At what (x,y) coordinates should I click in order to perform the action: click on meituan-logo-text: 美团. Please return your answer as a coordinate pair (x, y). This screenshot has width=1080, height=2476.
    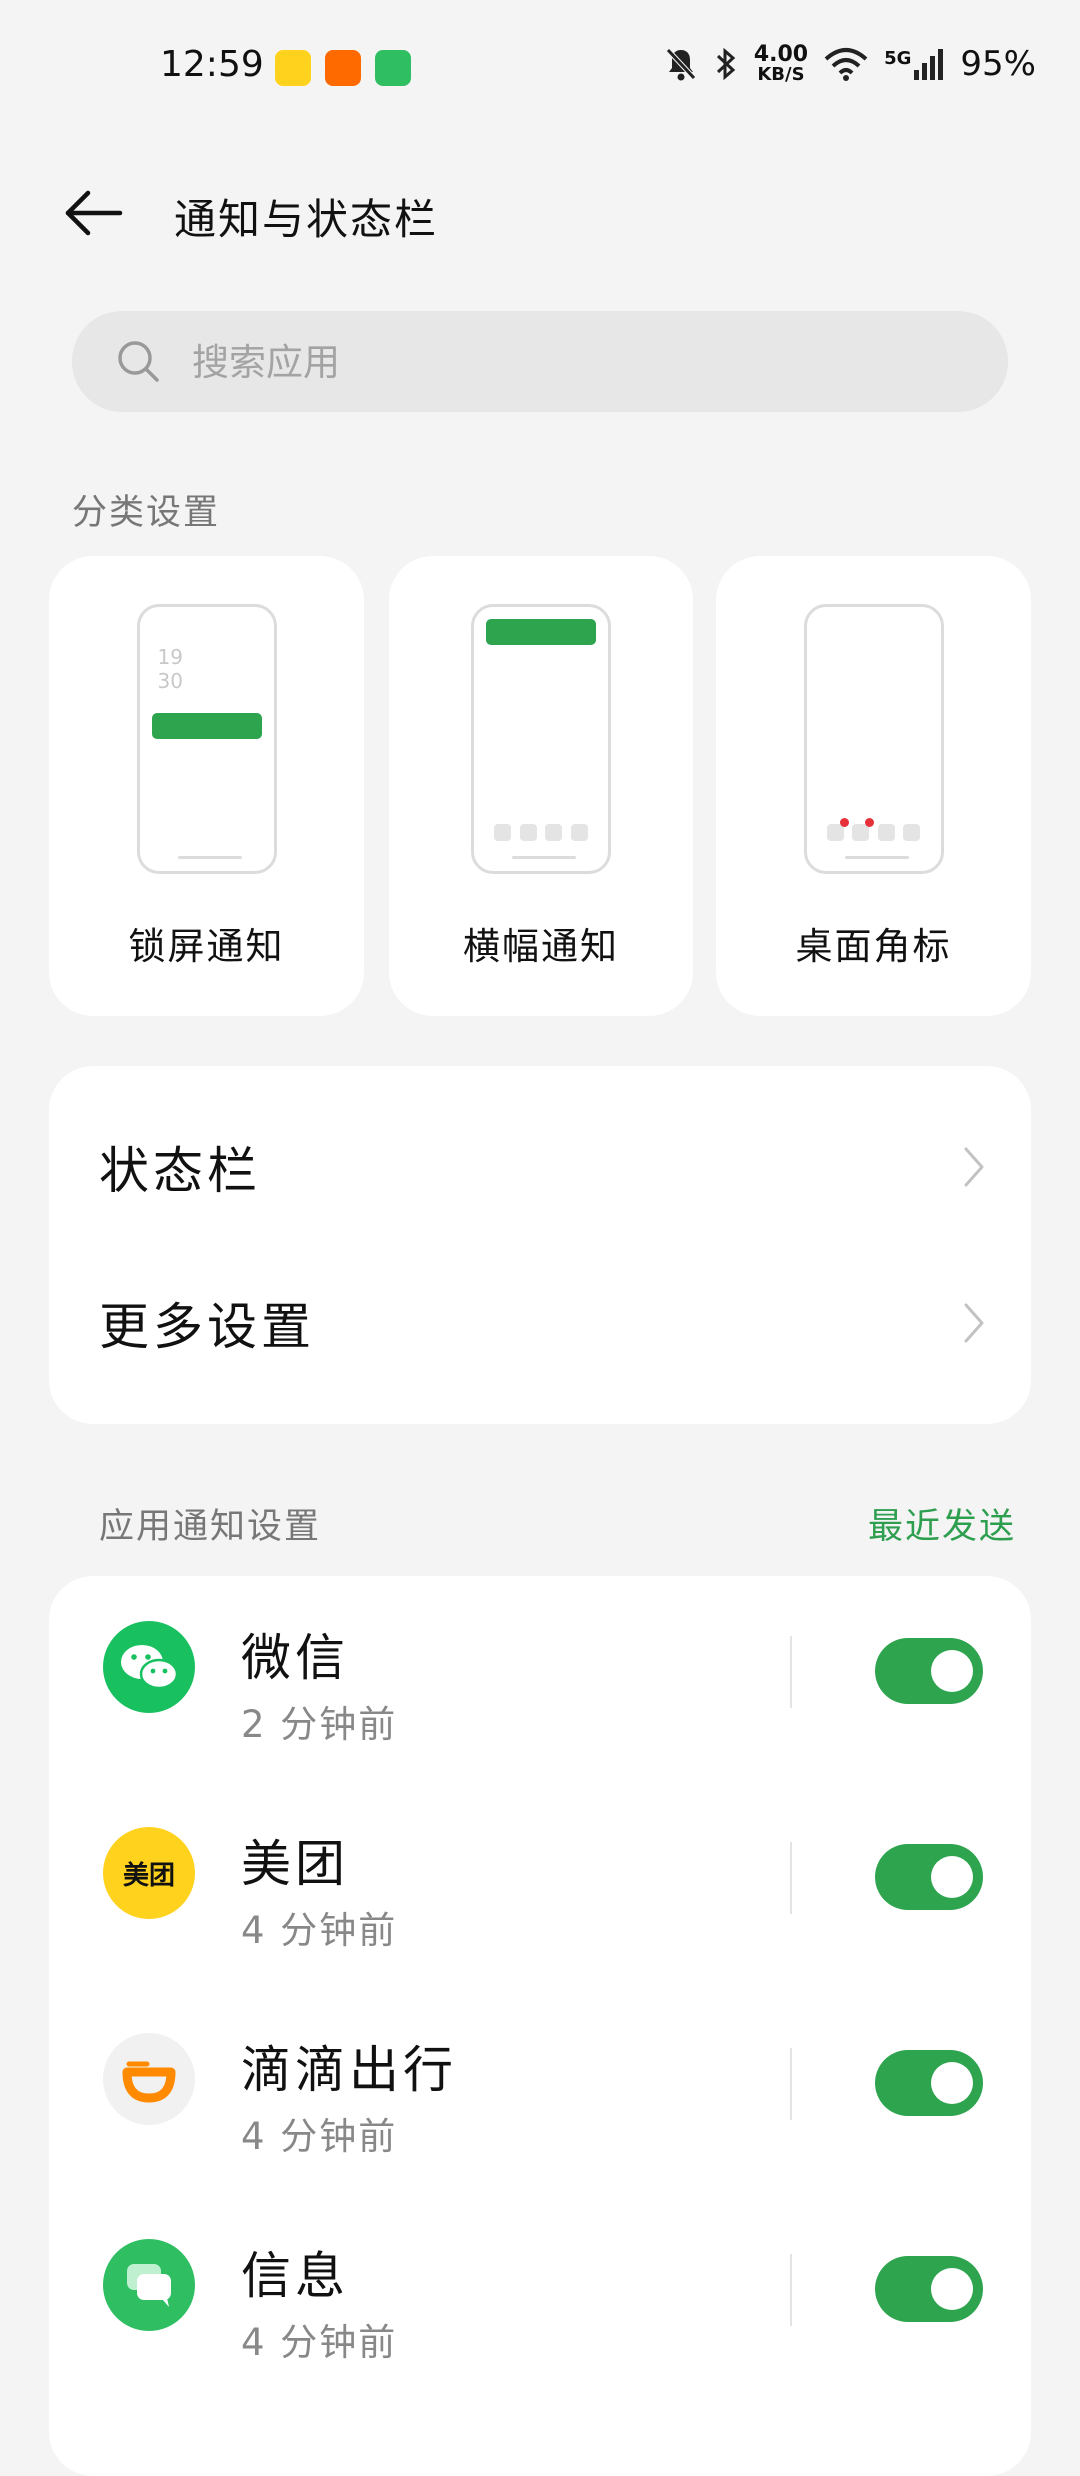
    Looking at the image, I should click on (148, 1875).